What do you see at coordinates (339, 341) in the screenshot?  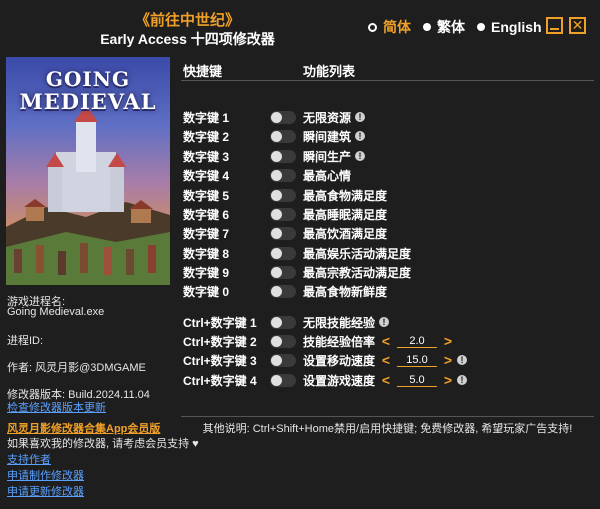 I see `cheat-name: 技能经验倍率` at bounding box center [339, 341].